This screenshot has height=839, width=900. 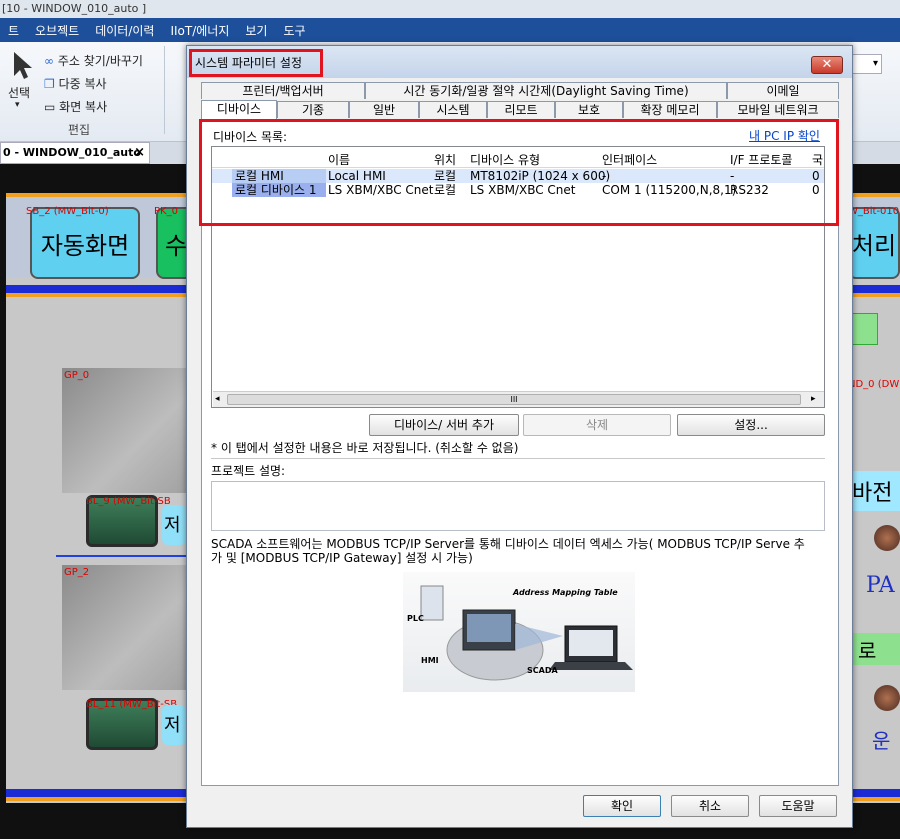 What do you see at coordinates (127, 627) in the screenshot?
I see `graphic-gp2` at bounding box center [127, 627].